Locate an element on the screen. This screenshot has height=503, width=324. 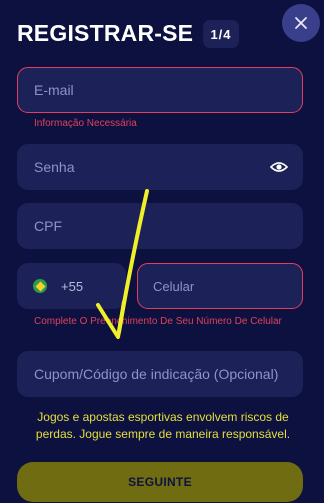
coupon-field: Cupom/Código de indicação (Opcional) is located at coordinates (160, 374).